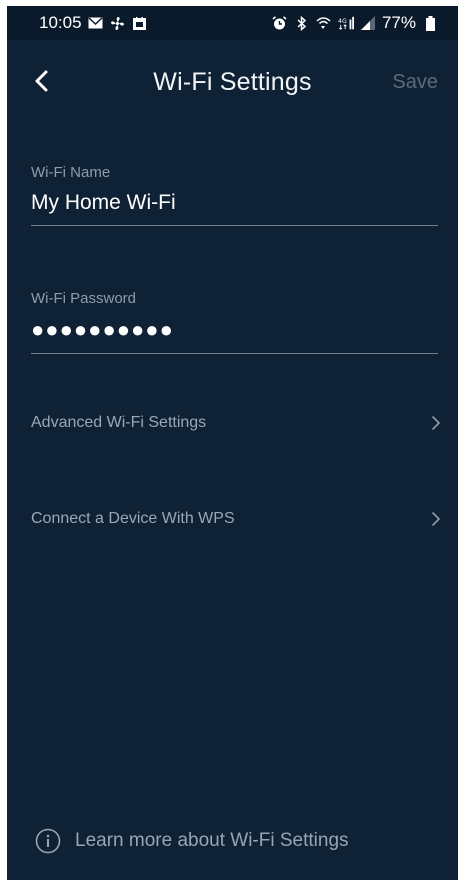 The image size is (465, 884). Describe the element at coordinates (398, 22) in the screenshot. I see `battery-percent: 77%` at that location.